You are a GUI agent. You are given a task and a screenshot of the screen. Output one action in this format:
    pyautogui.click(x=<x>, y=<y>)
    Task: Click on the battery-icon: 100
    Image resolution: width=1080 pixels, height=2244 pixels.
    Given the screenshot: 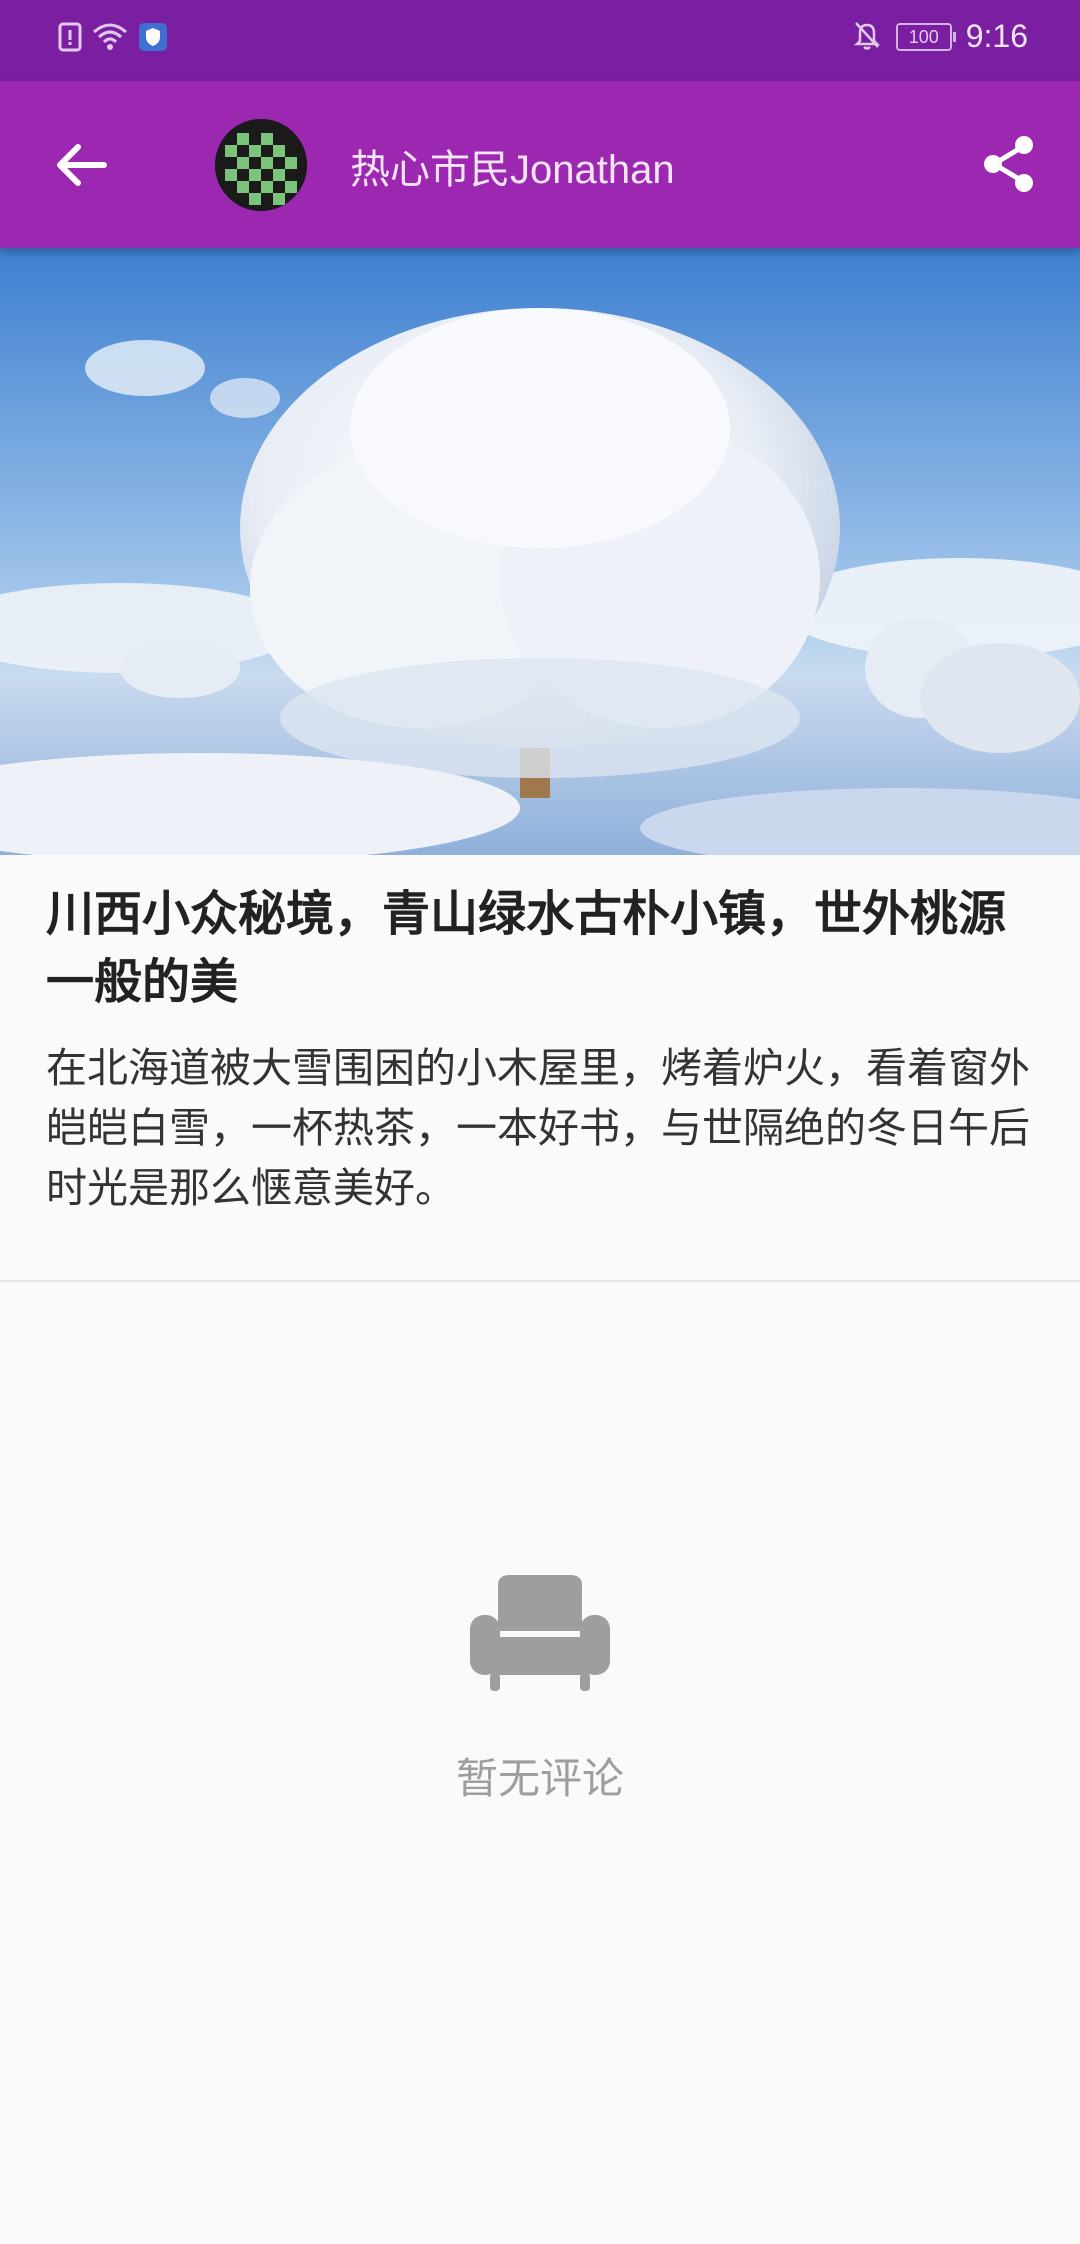 What is the action you would take?
    pyautogui.click(x=925, y=36)
    